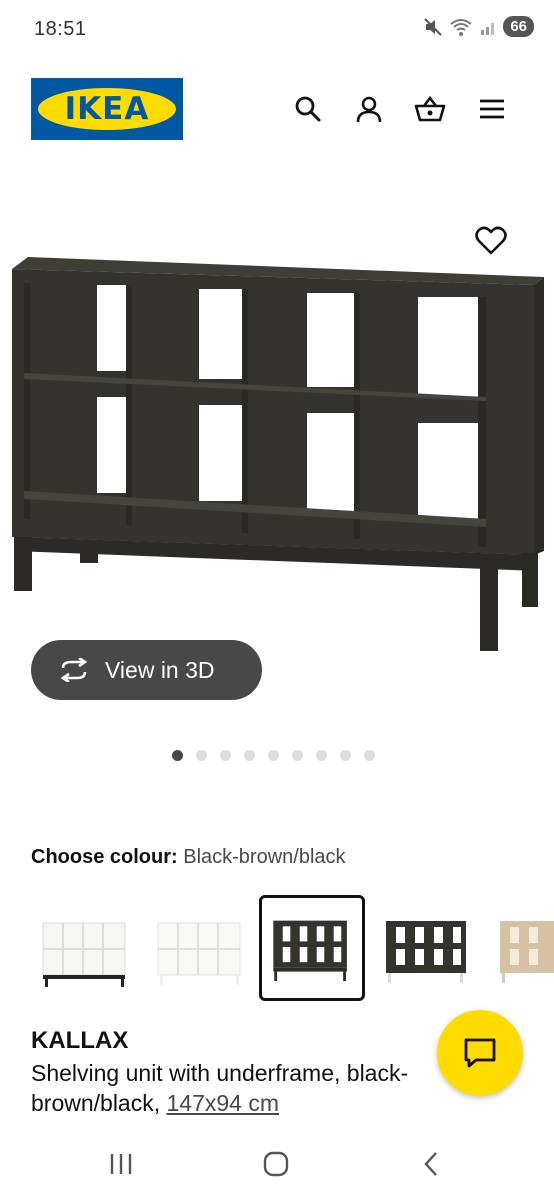  I want to click on swatch-oak-effect-white, so click(521, 948).